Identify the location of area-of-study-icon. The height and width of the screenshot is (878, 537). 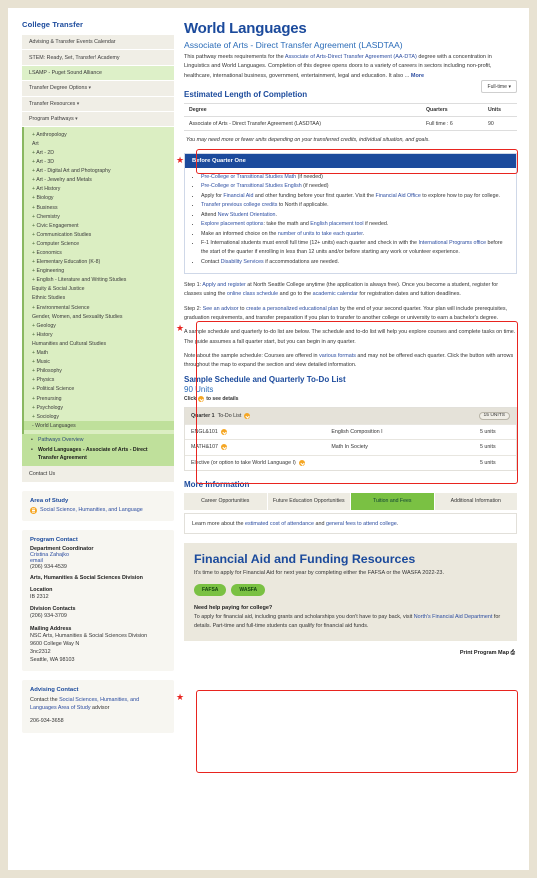
(33, 511).